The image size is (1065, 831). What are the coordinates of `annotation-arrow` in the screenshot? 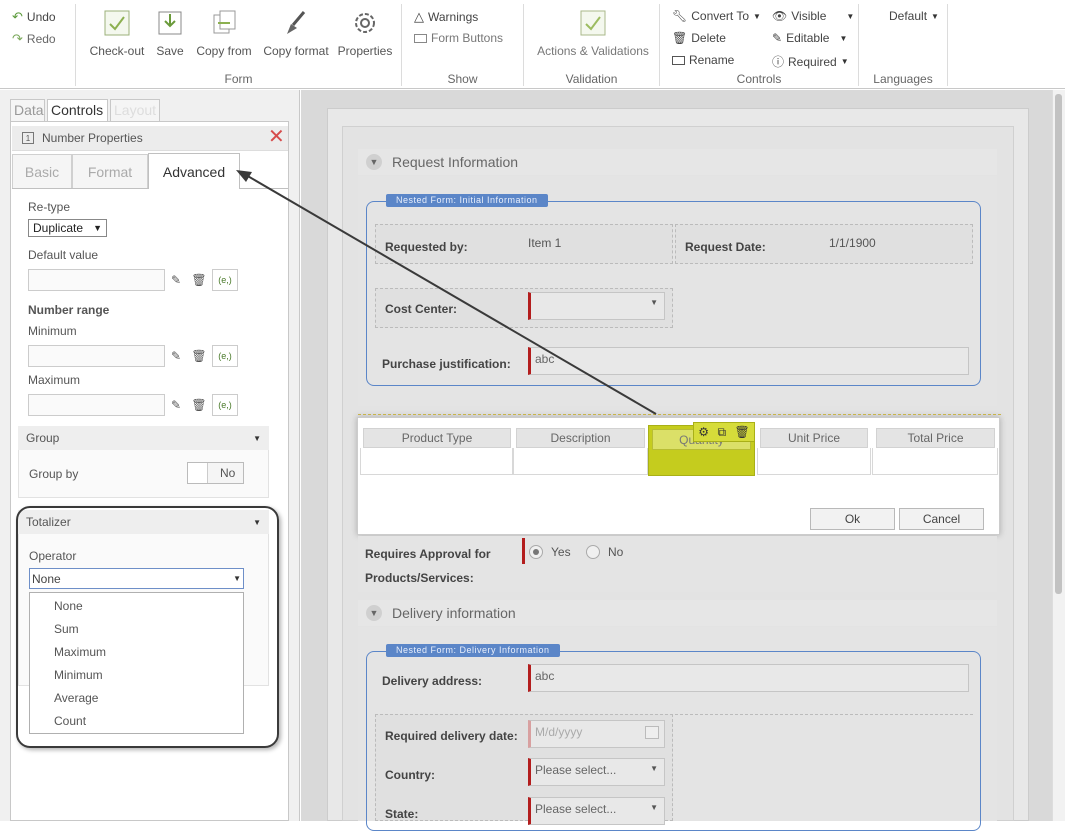 It's located at (446, 292).